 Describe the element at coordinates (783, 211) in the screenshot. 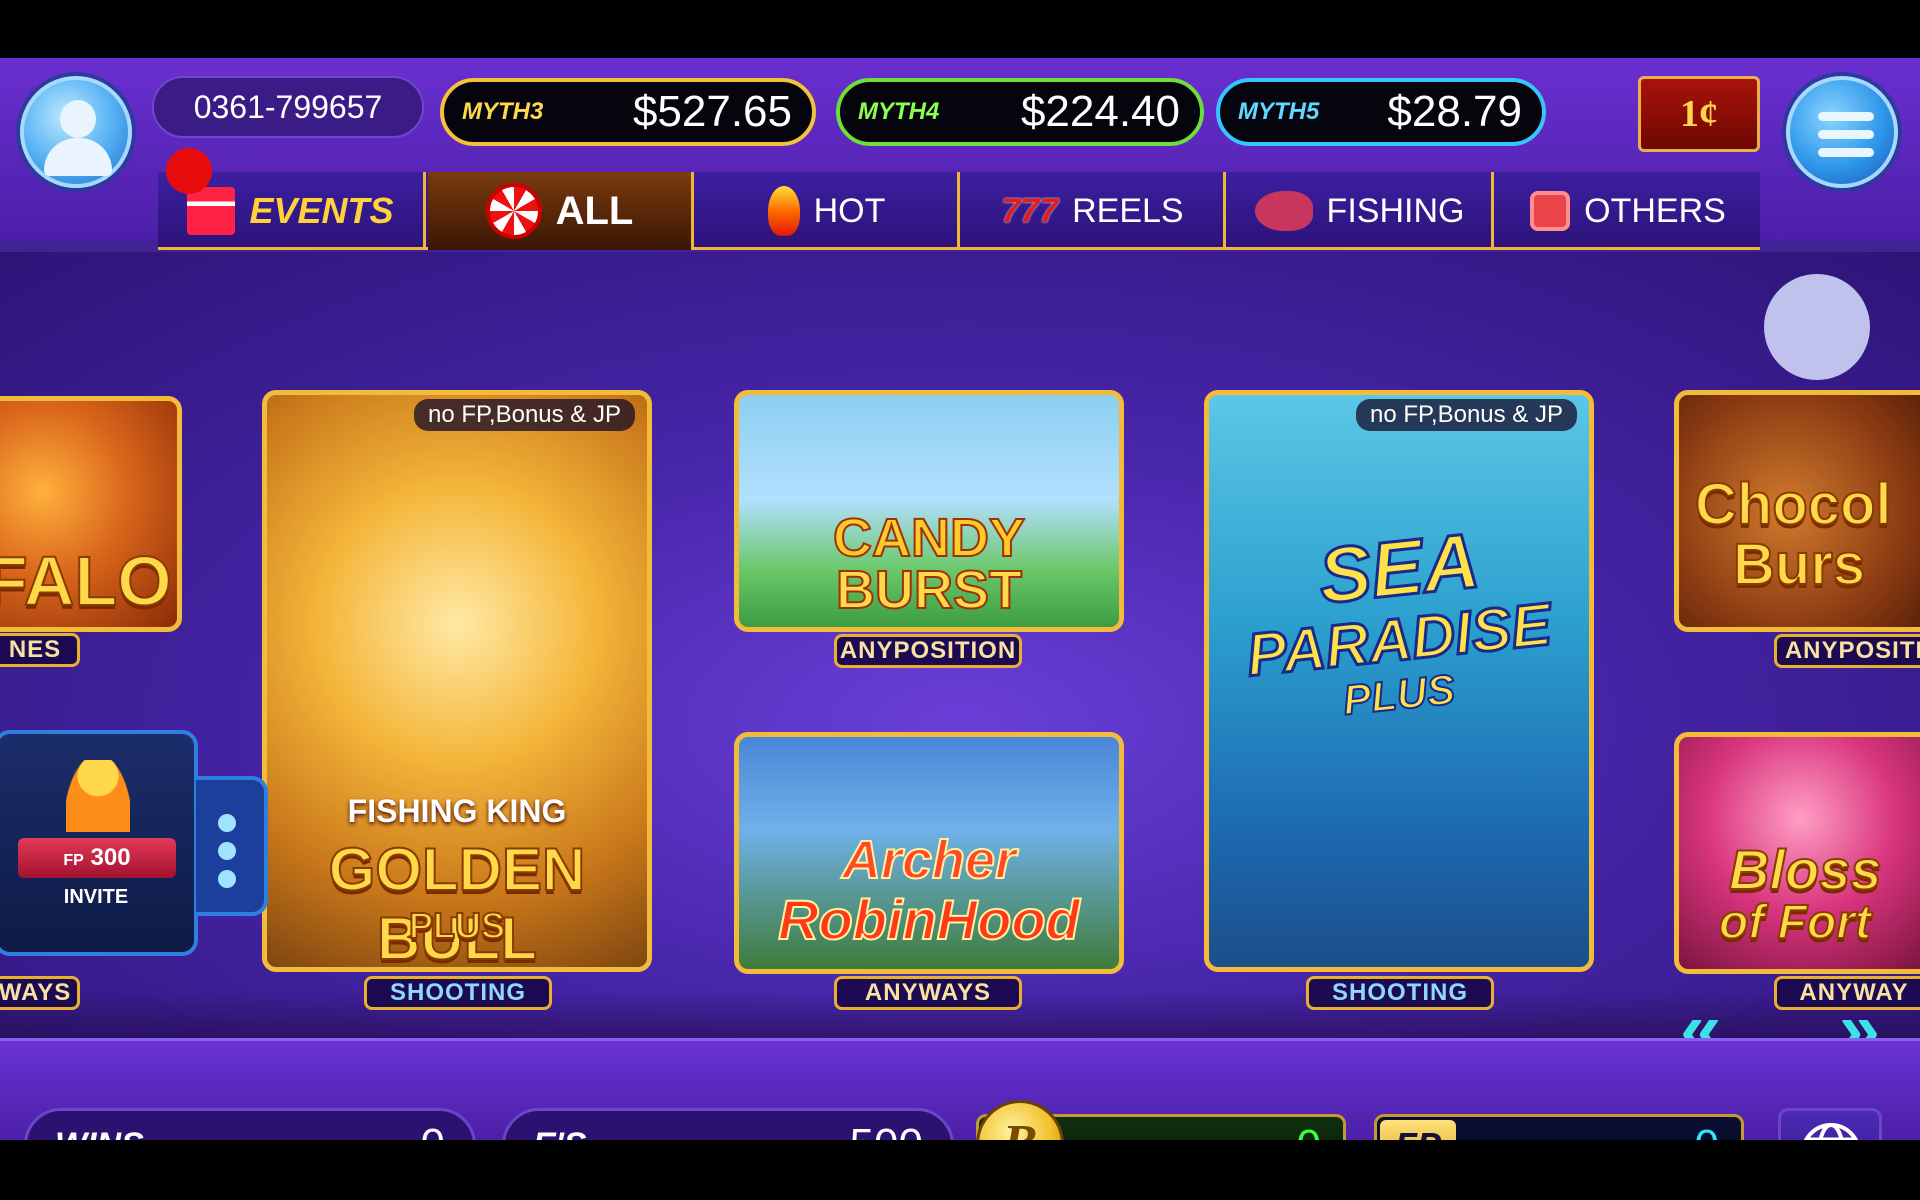

I see `fire-icon` at that location.